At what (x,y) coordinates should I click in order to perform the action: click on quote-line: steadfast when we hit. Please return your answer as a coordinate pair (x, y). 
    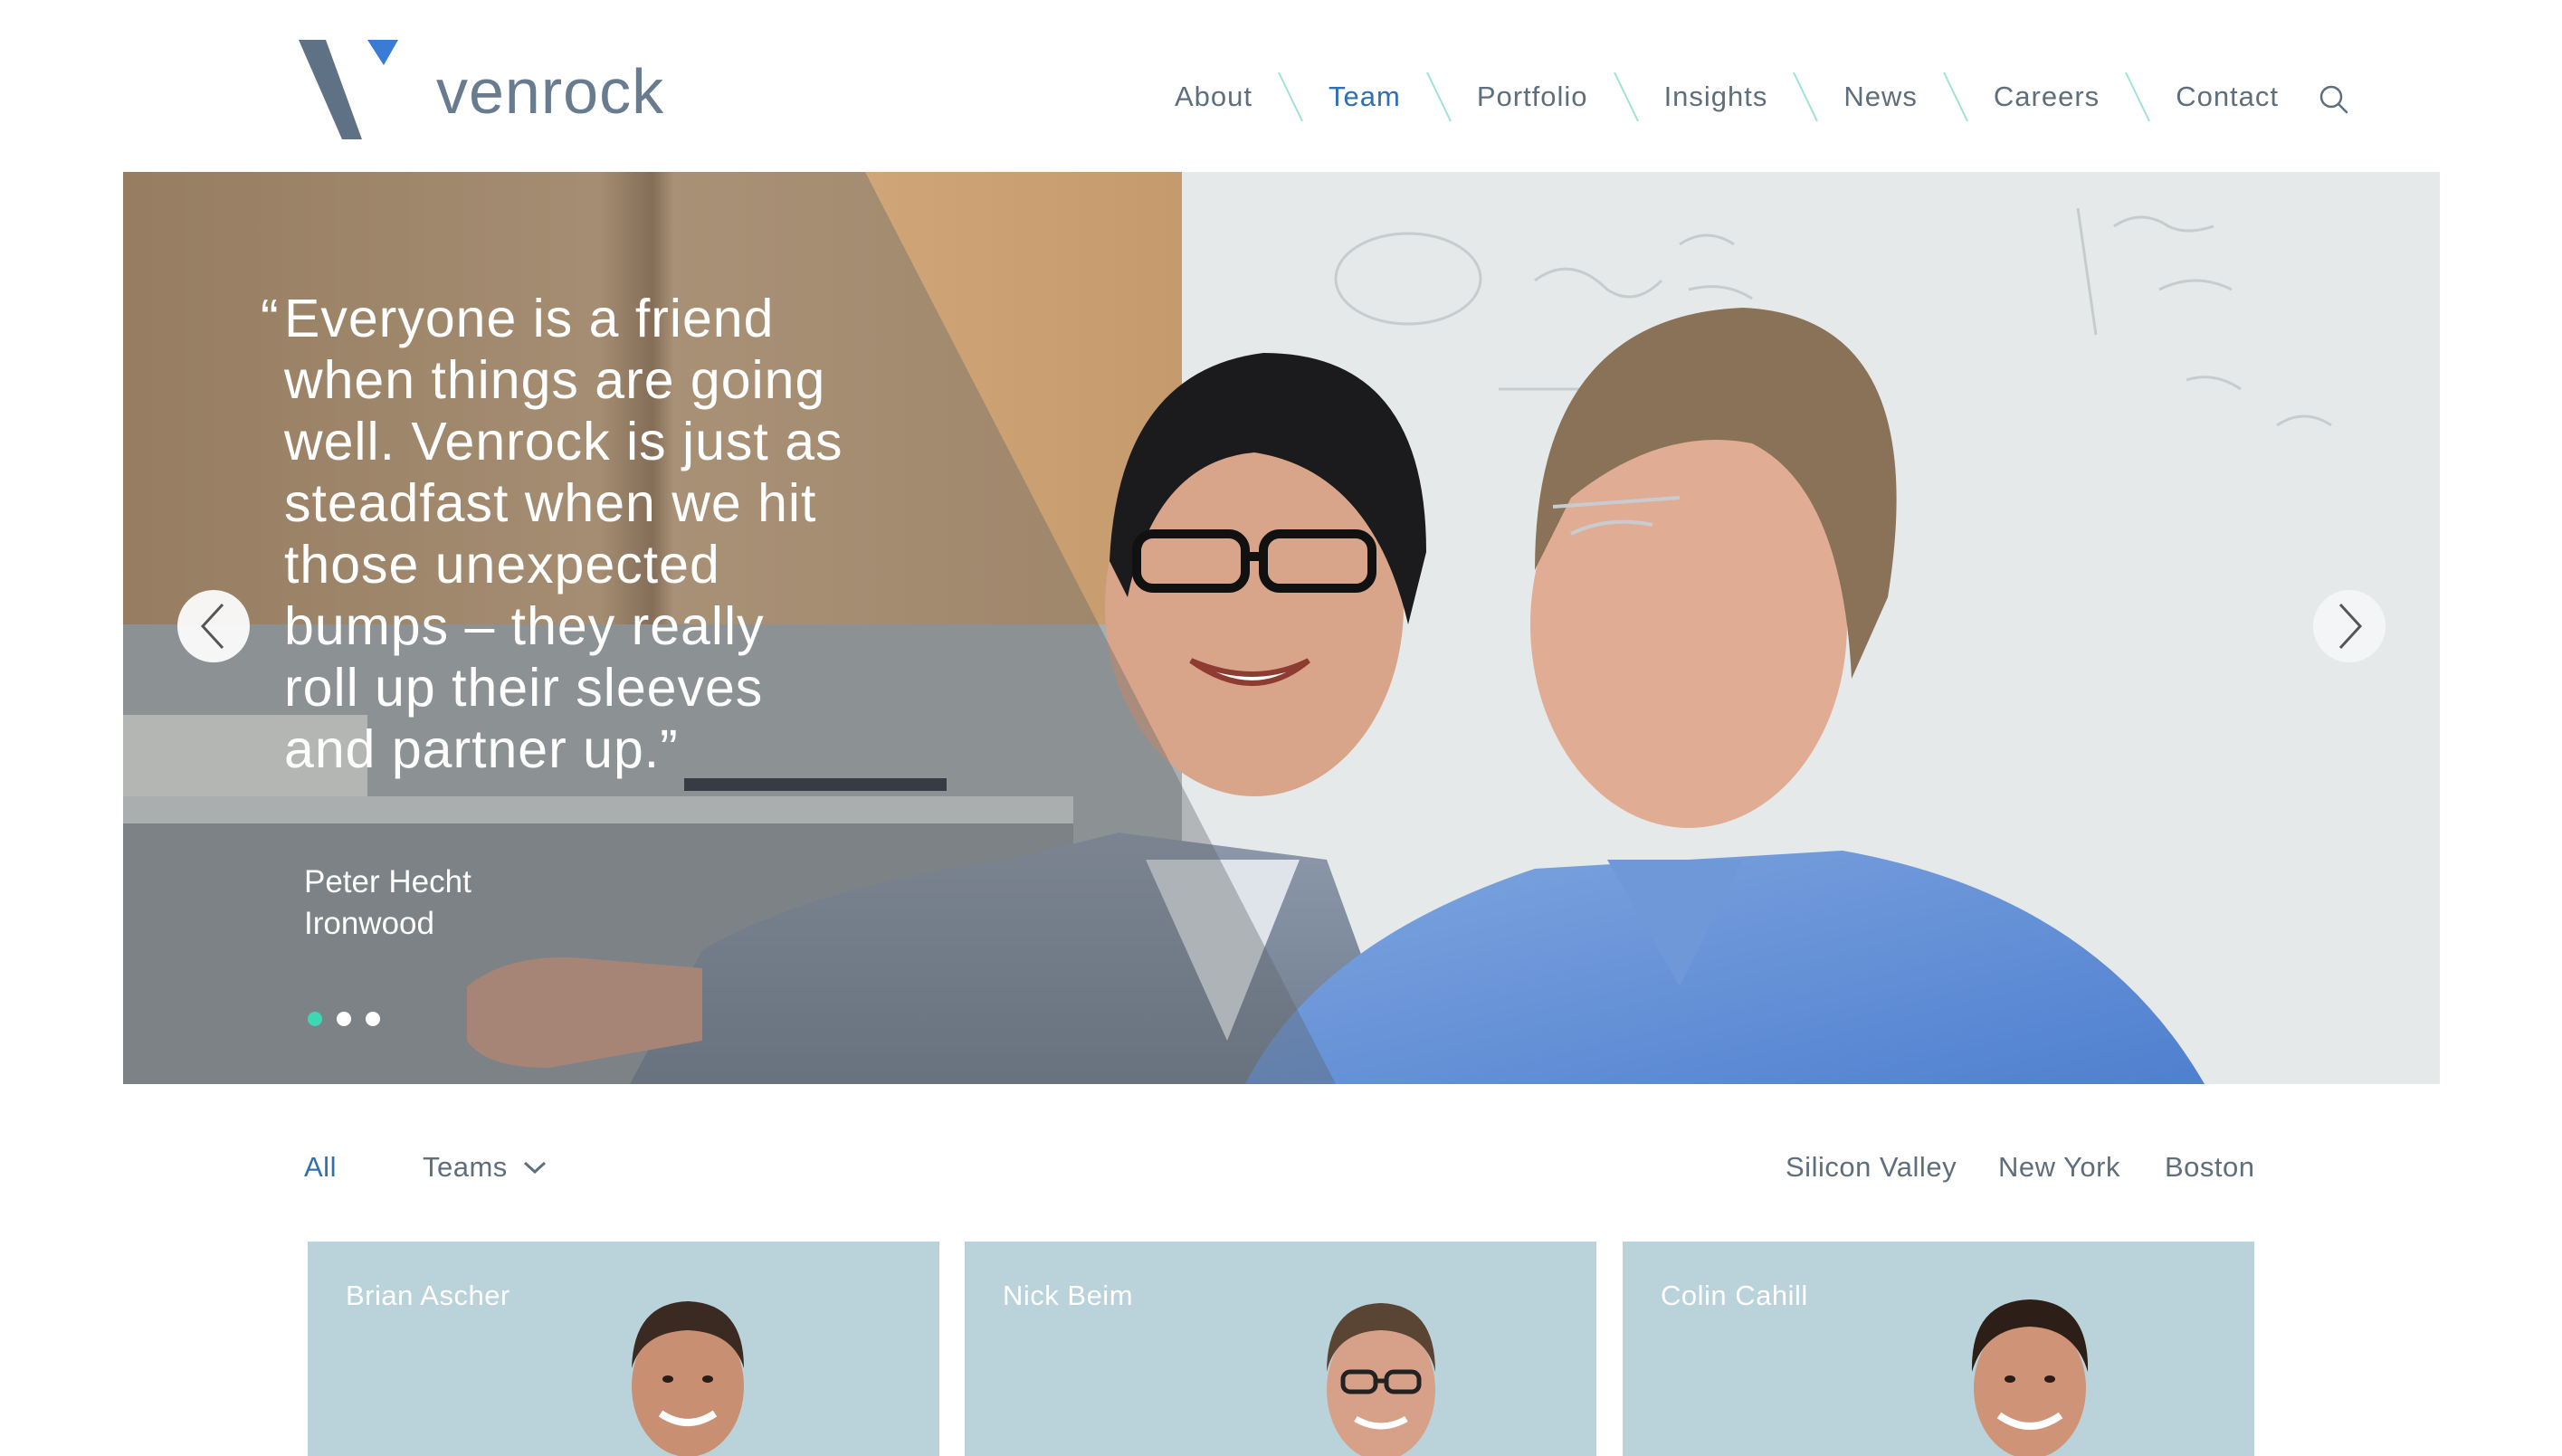
    Looking at the image, I should click on (550, 503).